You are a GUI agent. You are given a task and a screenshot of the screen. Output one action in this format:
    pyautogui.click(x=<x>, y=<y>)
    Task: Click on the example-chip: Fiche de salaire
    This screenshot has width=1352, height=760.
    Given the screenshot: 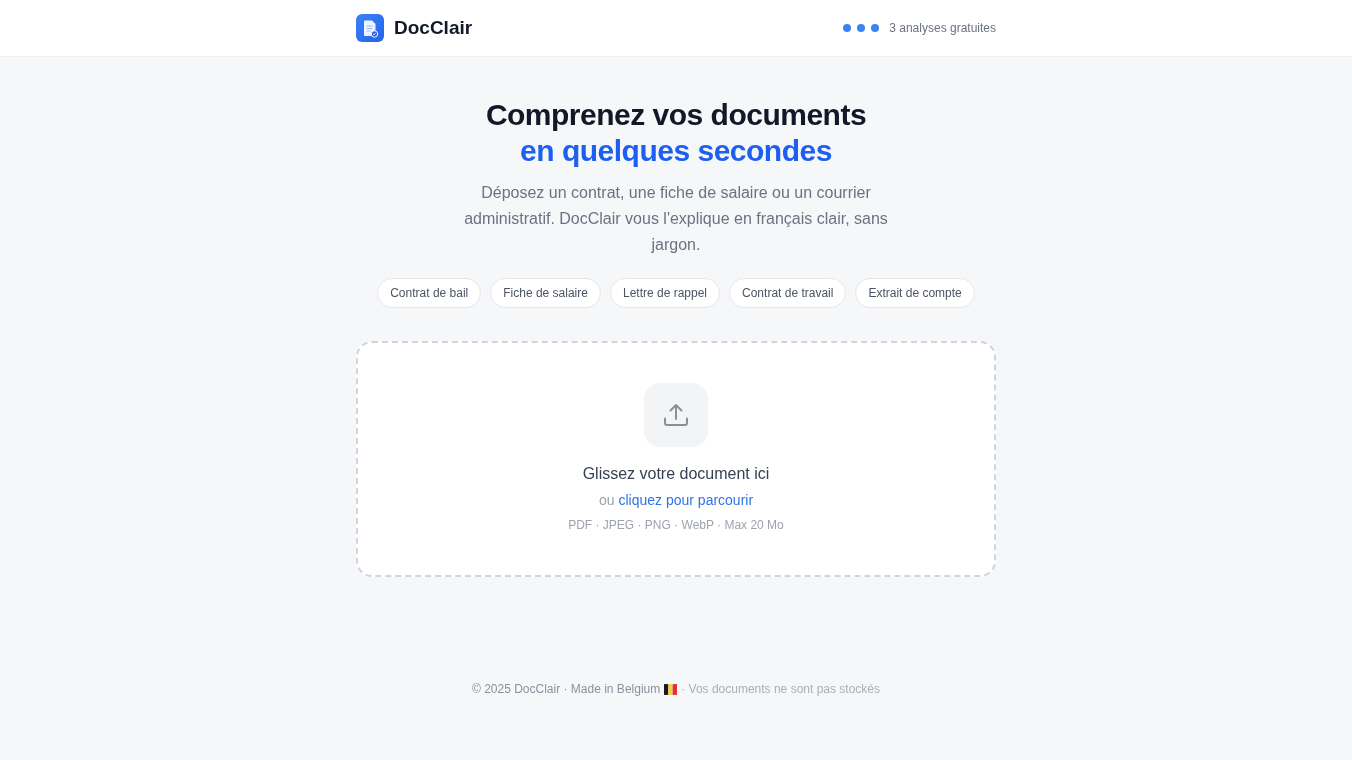 What is the action you would take?
    pyautogui.click(x=545, y=293)
    